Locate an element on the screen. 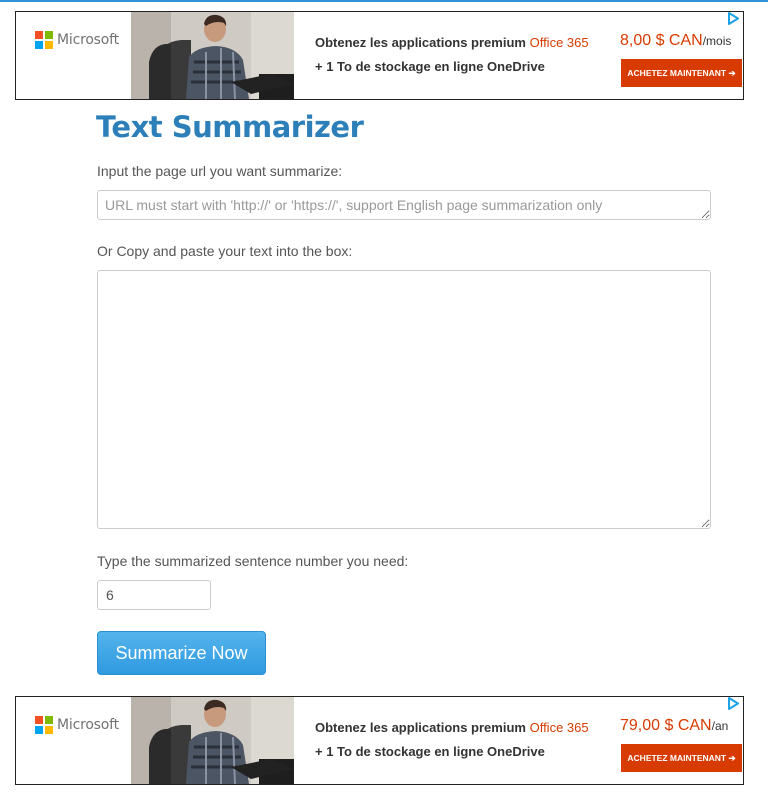 Image resolution: width=768 pixels, height=812 pixels. top-accent-line is located at coordinates (384, 1).